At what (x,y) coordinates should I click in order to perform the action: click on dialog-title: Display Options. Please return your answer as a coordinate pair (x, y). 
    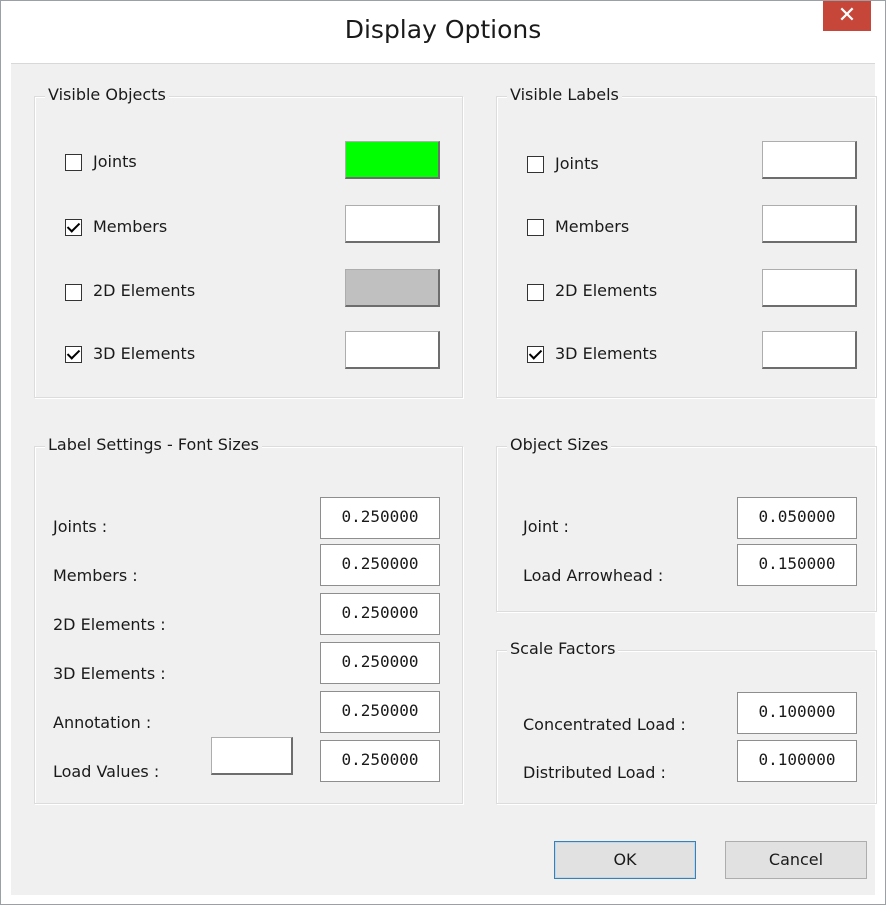
    Looking at the image, I should click on (443, 29).